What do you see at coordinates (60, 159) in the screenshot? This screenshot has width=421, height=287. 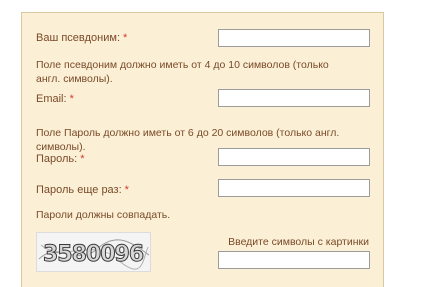 I see `password-label: Пароль: *` at bounding box center [60, 159].